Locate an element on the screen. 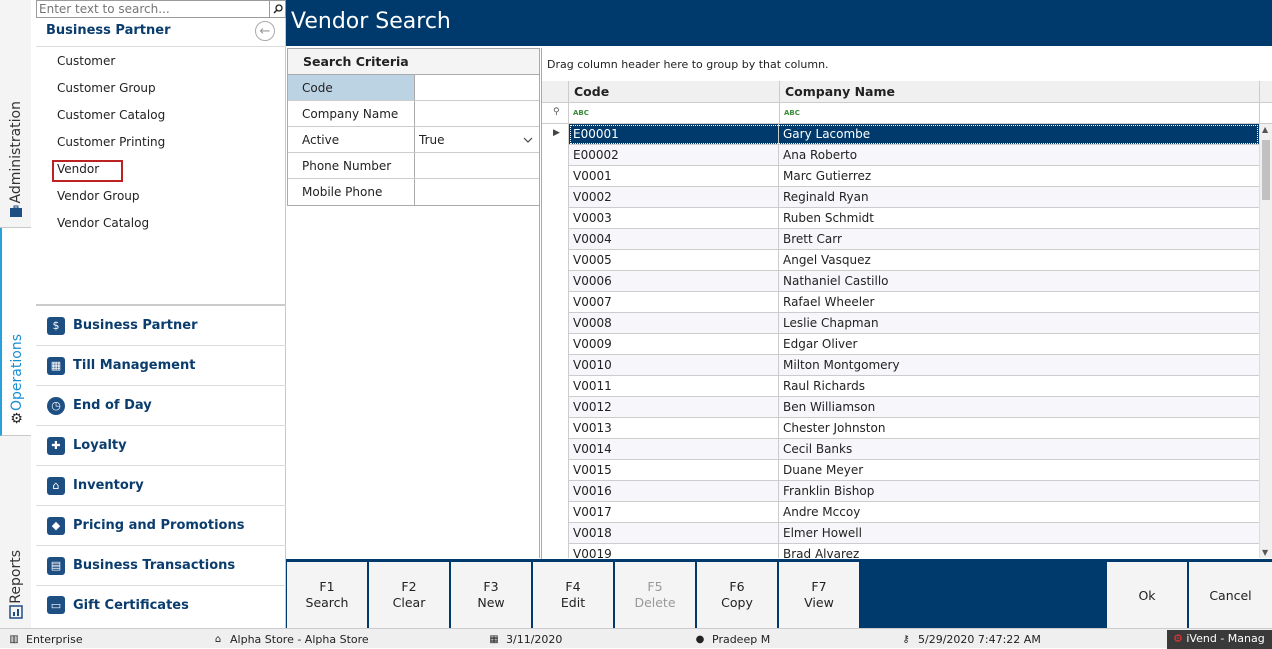  tab-reports: Reports is located at coordinates (15, 532).